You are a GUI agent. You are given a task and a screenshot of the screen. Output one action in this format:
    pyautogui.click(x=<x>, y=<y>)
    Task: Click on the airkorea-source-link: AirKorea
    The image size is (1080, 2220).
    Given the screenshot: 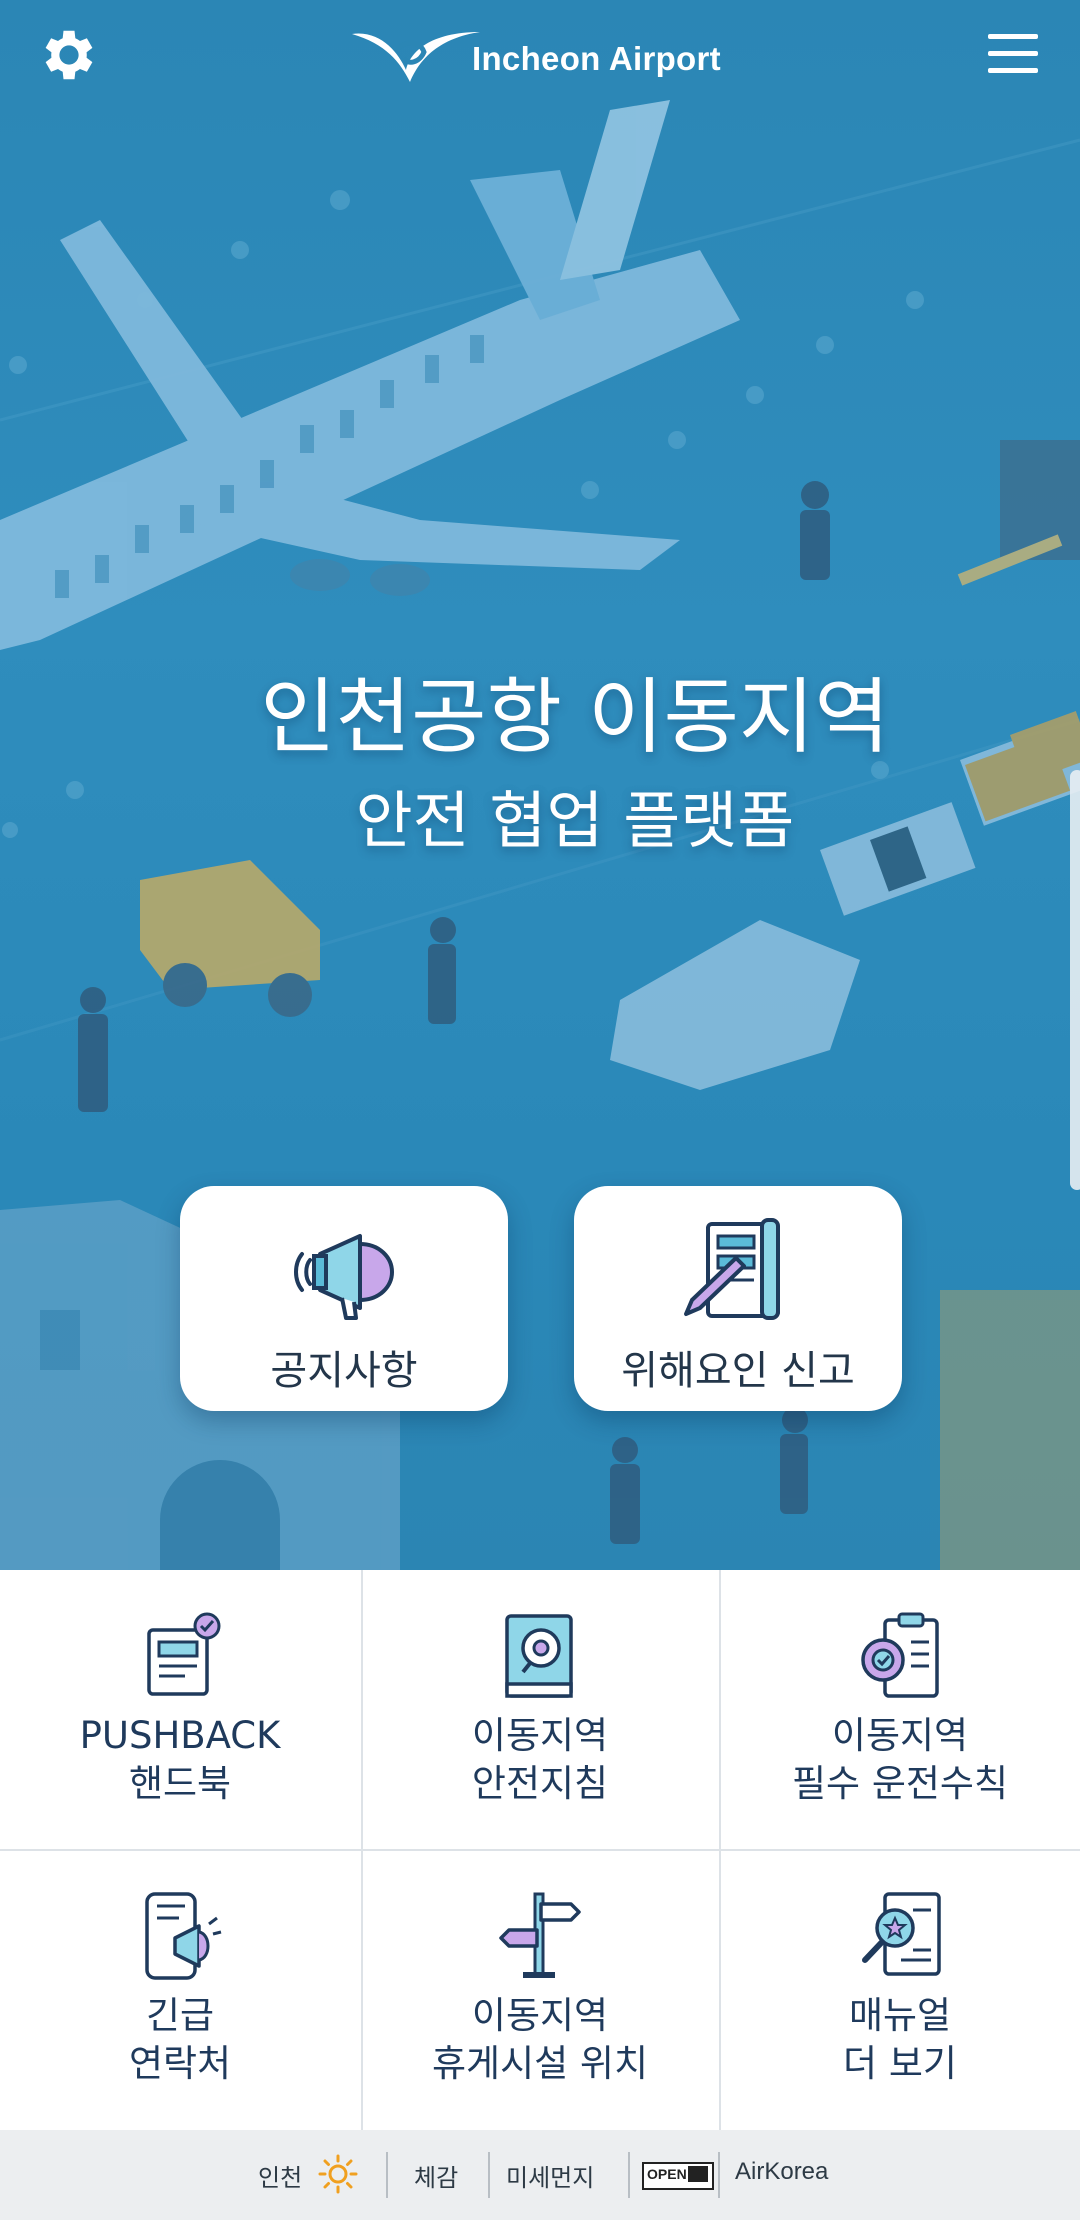 What is the action you would take?
    pyautogui.click(x=781, y=2172)
    